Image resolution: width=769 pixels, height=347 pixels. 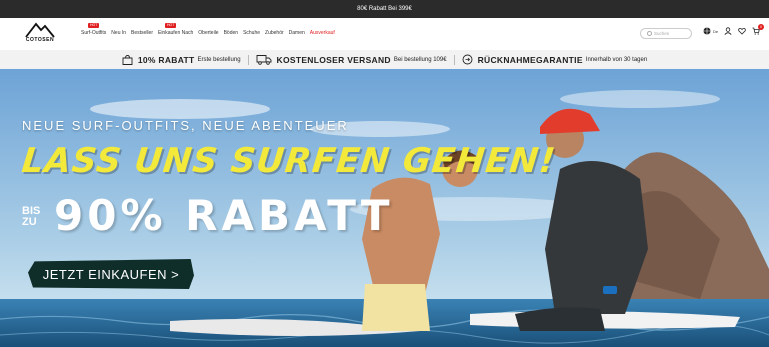 What do you see at coordinates (185, 125) in the screenshot?
I see `hero-subtitle: NEUE SURF-OUTFITS, NEUE ABENTEUER` at bounding box center [185, 125].